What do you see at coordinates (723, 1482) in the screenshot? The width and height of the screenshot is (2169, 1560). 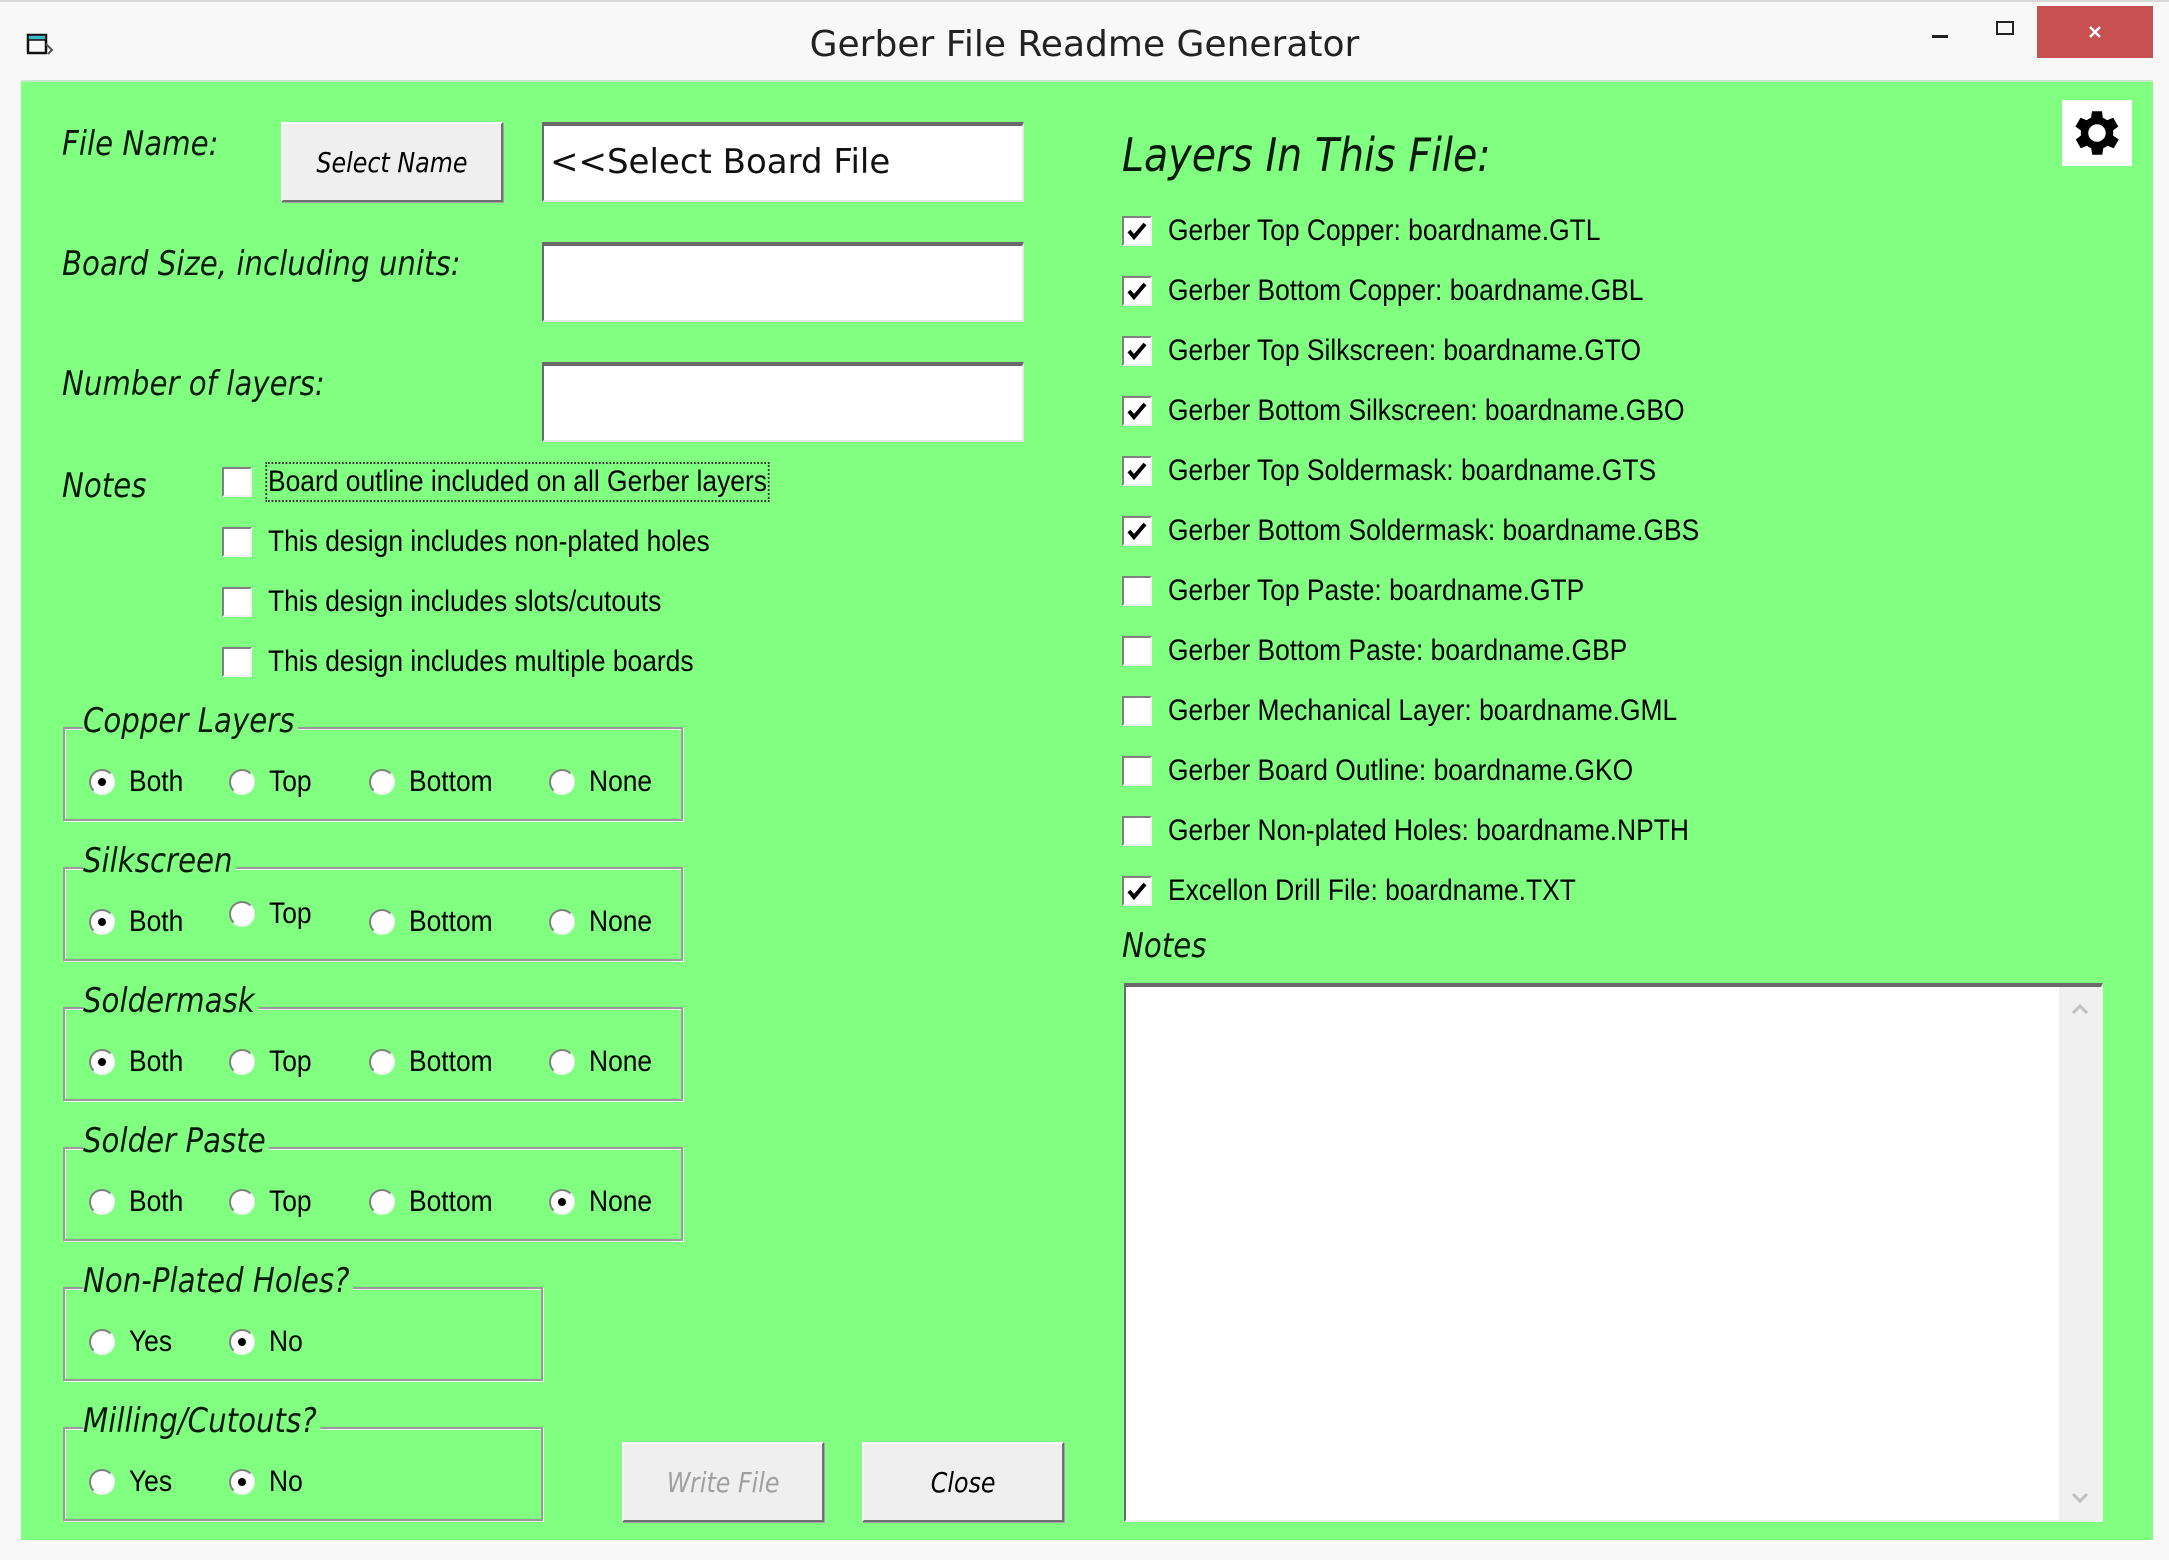 I see `write-file-button: Write File` at bounding box center [723, 1482].